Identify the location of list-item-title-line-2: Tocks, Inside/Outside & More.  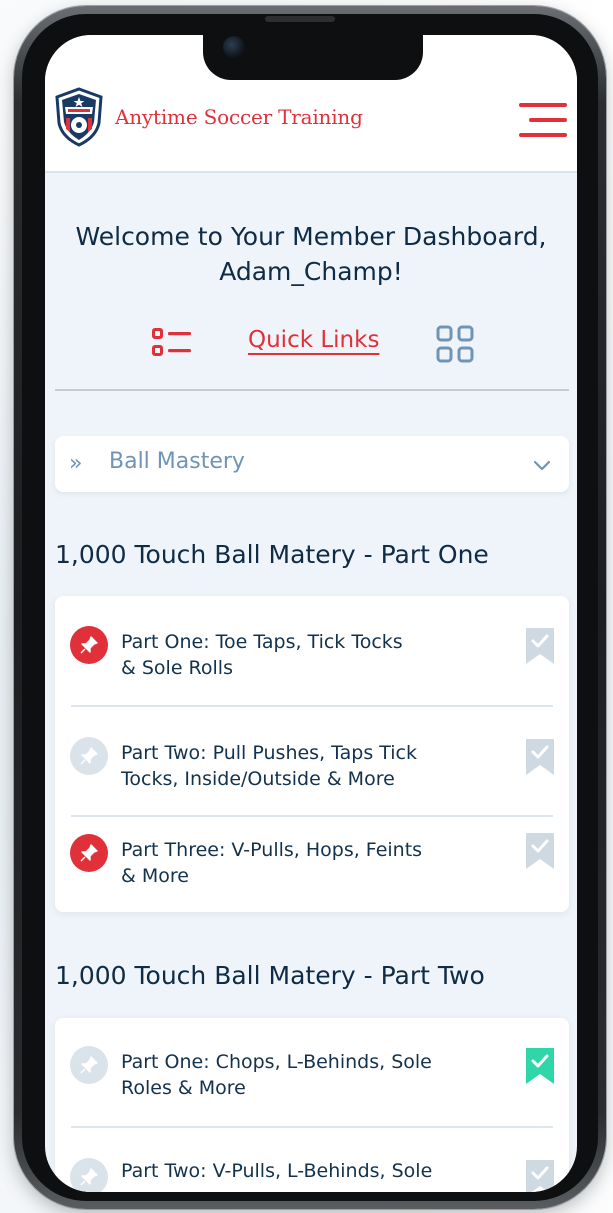
(258, 779).